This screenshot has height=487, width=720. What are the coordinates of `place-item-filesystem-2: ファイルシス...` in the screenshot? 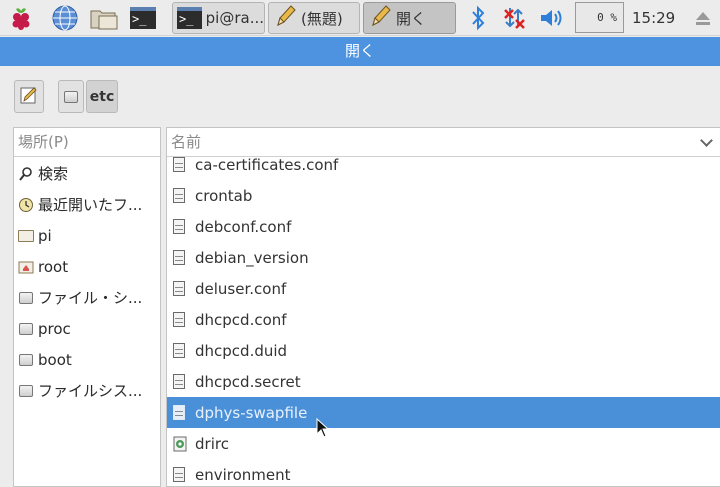 It's located at (87, 390).